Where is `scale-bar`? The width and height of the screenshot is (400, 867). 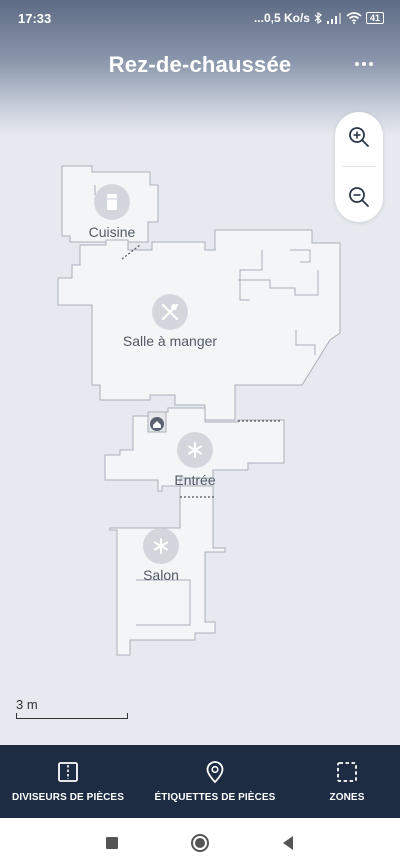
scale-bar is located at coordinates (72, 716).